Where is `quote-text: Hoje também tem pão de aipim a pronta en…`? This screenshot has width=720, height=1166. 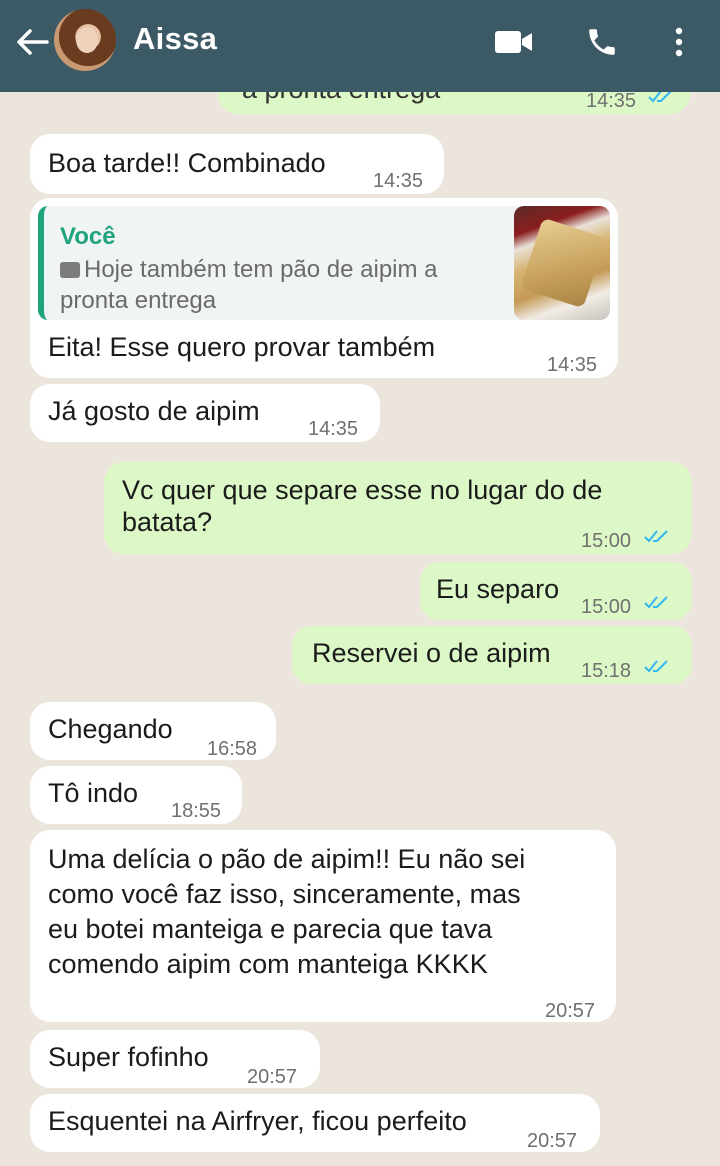 quote-text: Hoje também tem pão de aipim a pronta en… is located at coordinates (249, 285).